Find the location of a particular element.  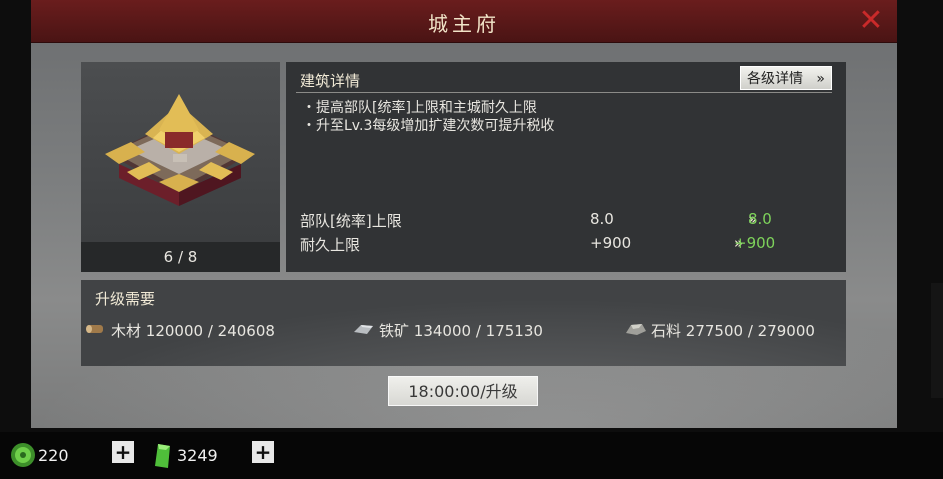

level-details-button-label: 各级详情 is located at coordinates (775, 79).